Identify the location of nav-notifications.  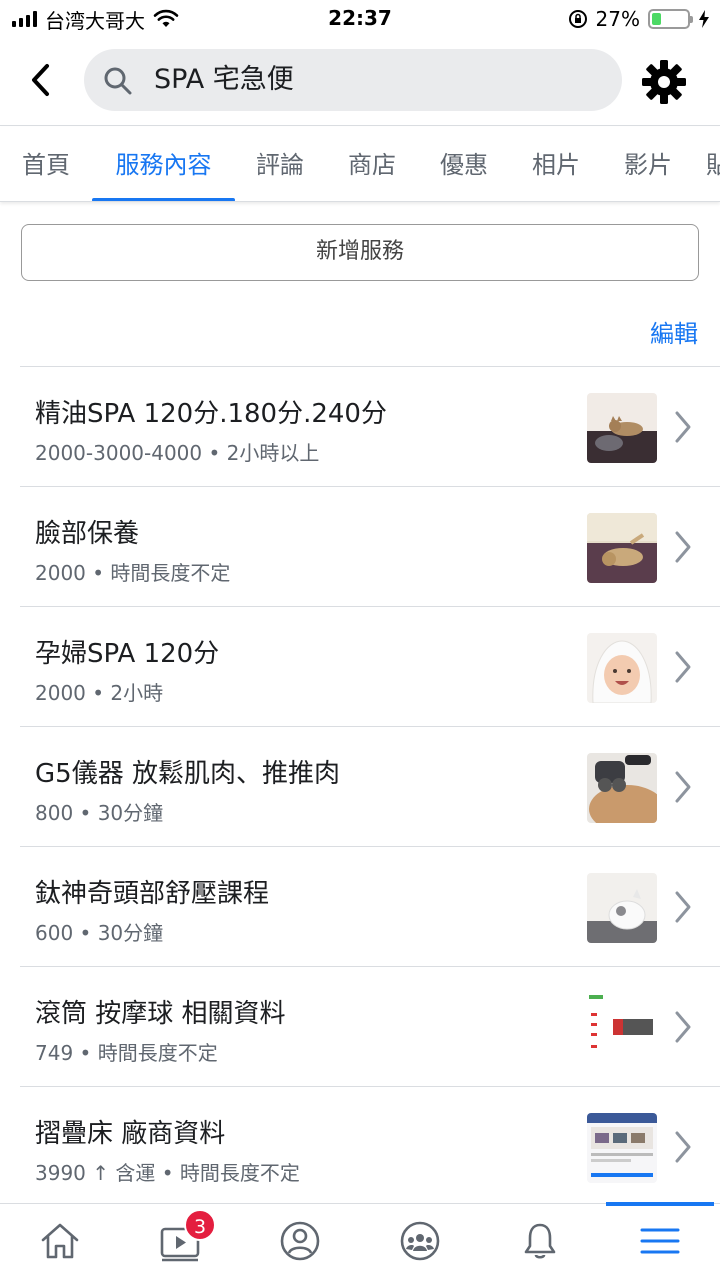
(540, 1242).